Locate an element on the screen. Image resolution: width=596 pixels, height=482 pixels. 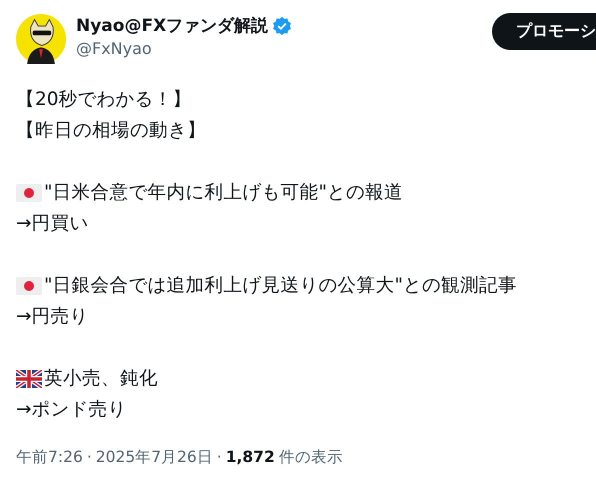
tweet-text: 【昨日の相場の動き】 is located at coordinates (111, 131).